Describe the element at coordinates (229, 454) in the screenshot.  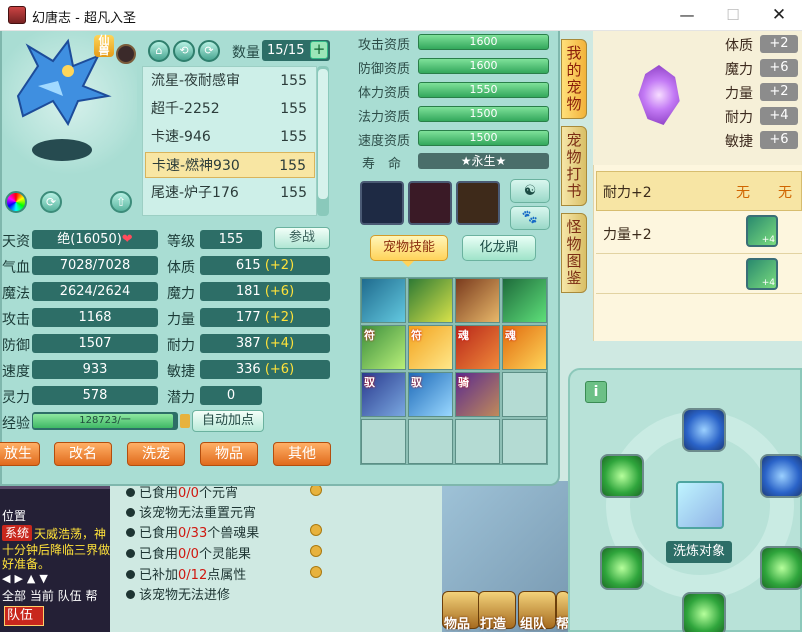
I see `items-button: 物品` at that location.